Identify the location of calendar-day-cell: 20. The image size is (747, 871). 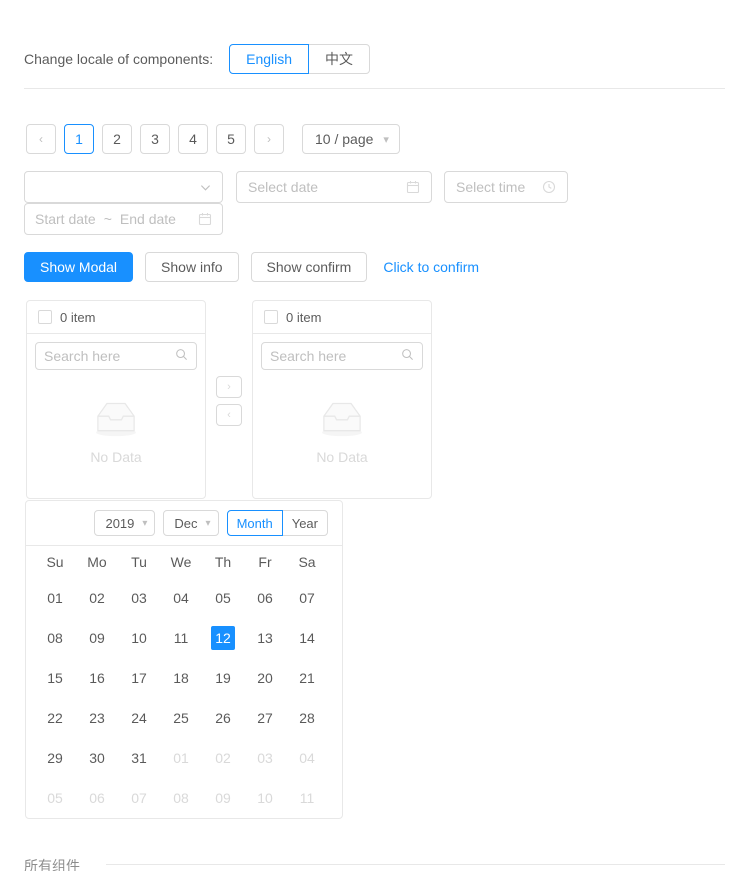
(265, 678).